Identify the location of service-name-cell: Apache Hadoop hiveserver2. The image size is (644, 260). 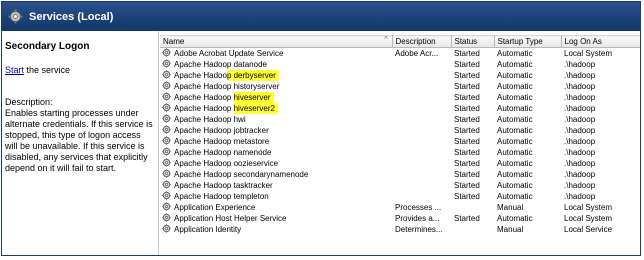
(276, 108).